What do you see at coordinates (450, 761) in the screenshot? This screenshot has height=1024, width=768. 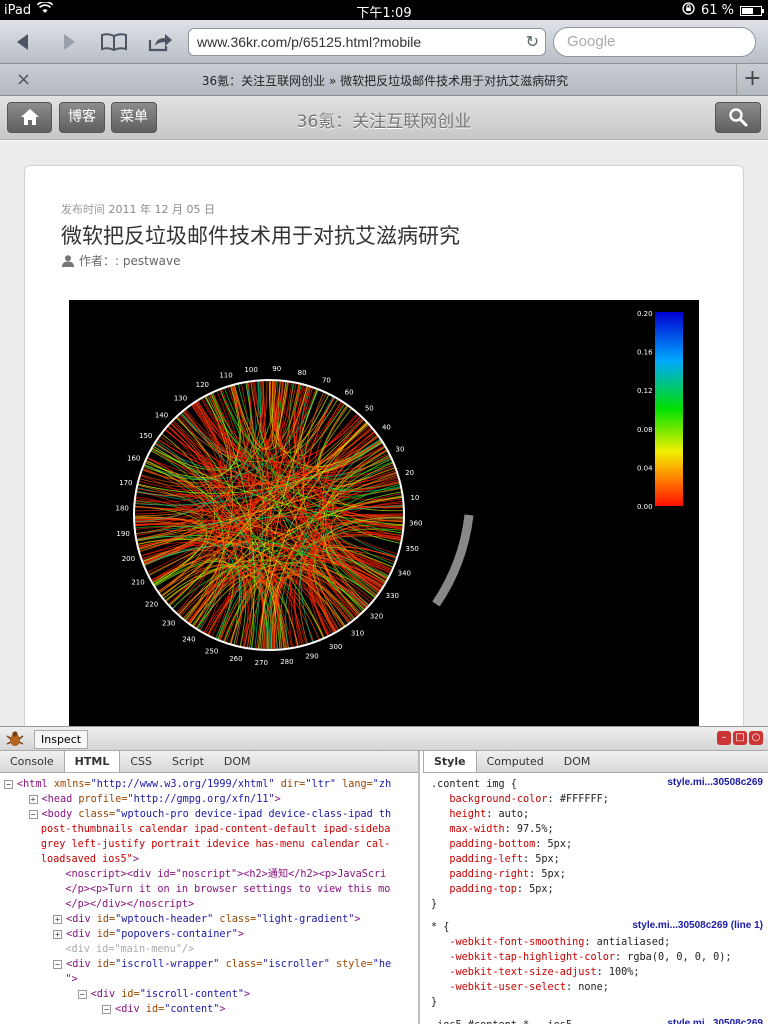 I see `tab-style: Style` at bounding box center [450, 761].